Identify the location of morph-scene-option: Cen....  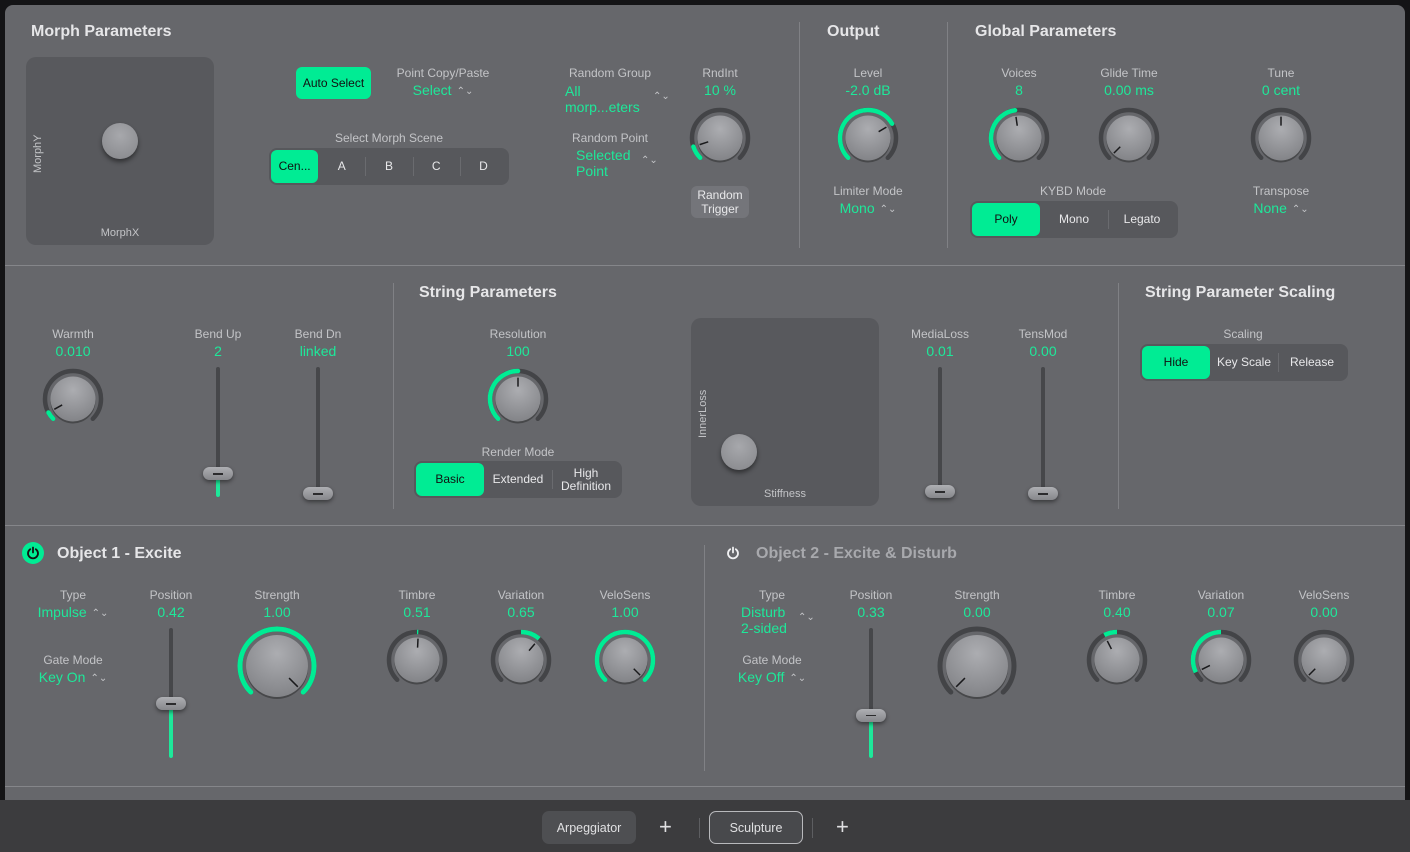
(295, 166).